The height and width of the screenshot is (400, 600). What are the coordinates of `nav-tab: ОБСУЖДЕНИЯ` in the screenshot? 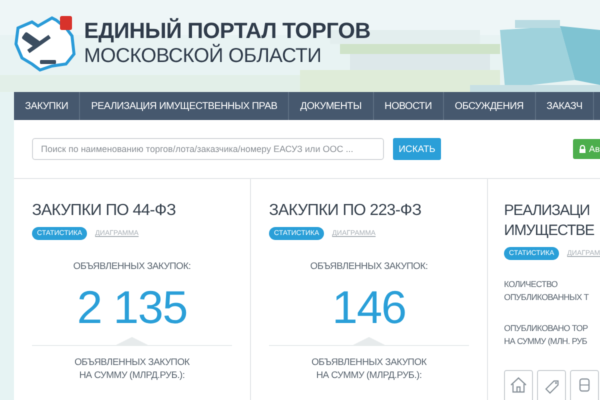 It's located at (490, 106).